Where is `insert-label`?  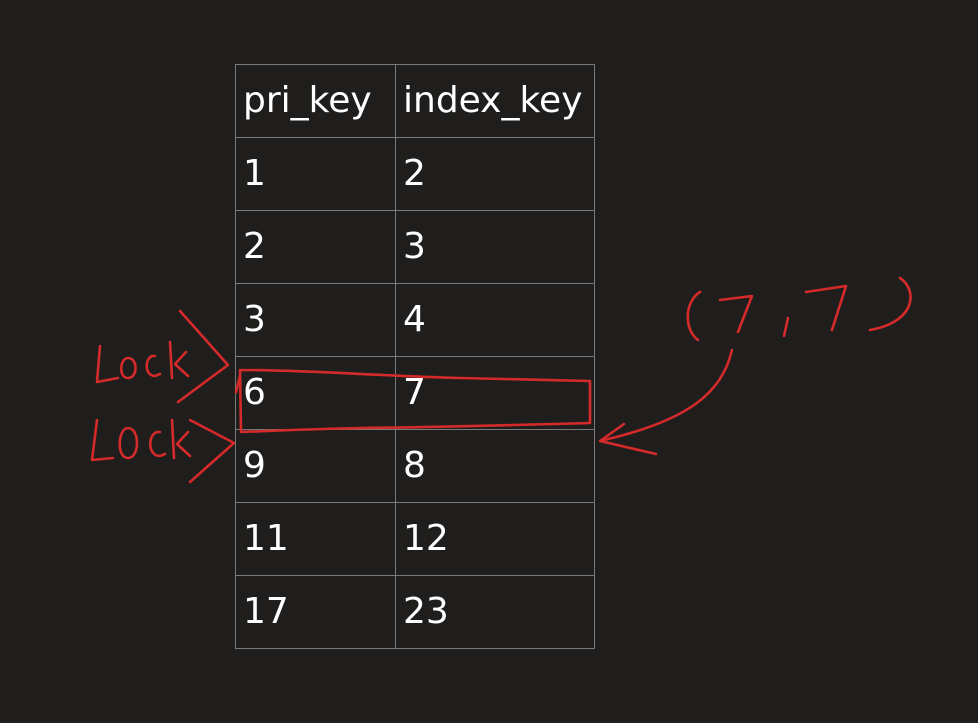 insert-label is located at coordinates (799, 309).